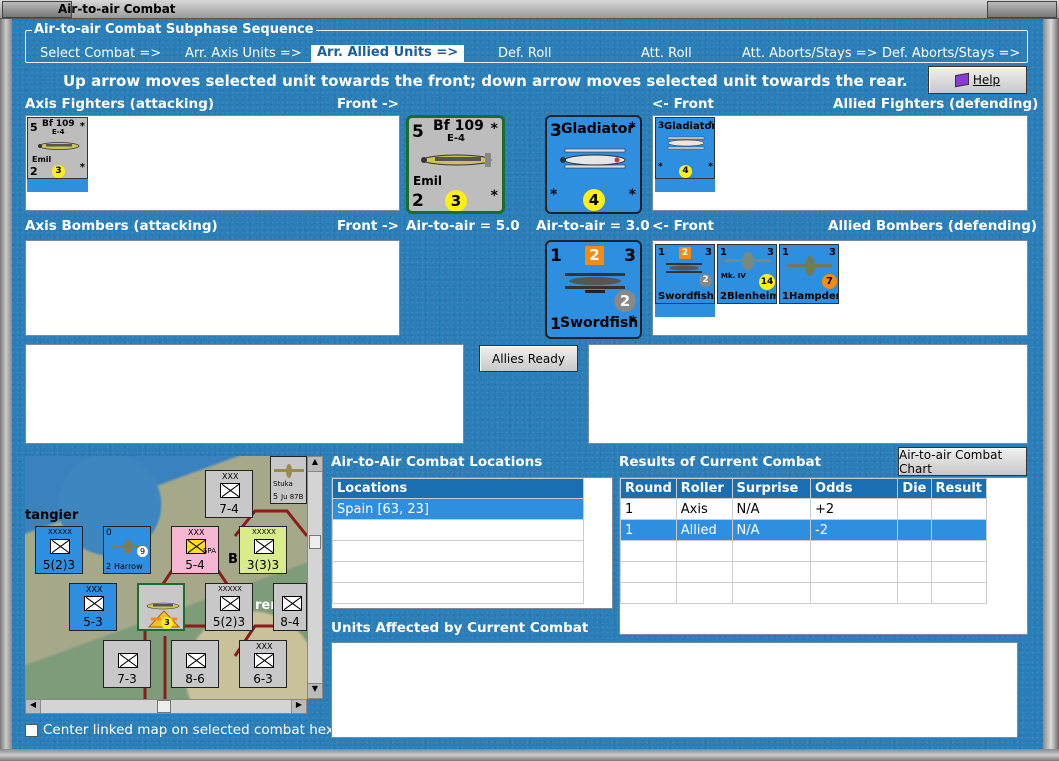 The image size is (1059, 761). What do you see at coordinates (854, 488) in the screenshot?
I see `results-header-odds: Odds` at bounding box center [854, 488].